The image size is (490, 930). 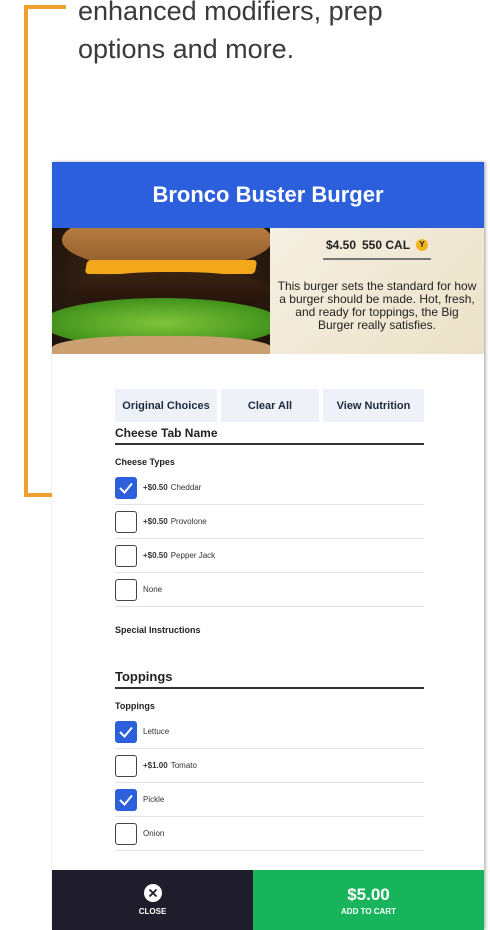 What do you see at coordinates (126, 765) in the screenshot?
I see `tomato-checkbox` at bounding box center [126, 765].